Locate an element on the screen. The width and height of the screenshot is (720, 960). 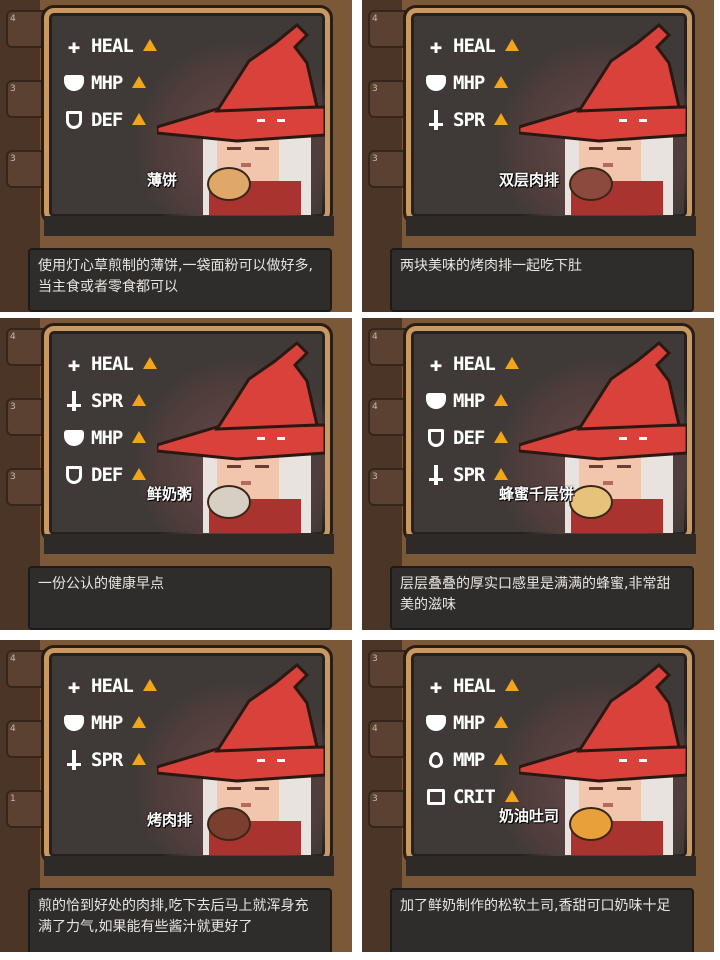
stat-list: ✚ HEAL MHP DEF is located at coordinates (110, 82).